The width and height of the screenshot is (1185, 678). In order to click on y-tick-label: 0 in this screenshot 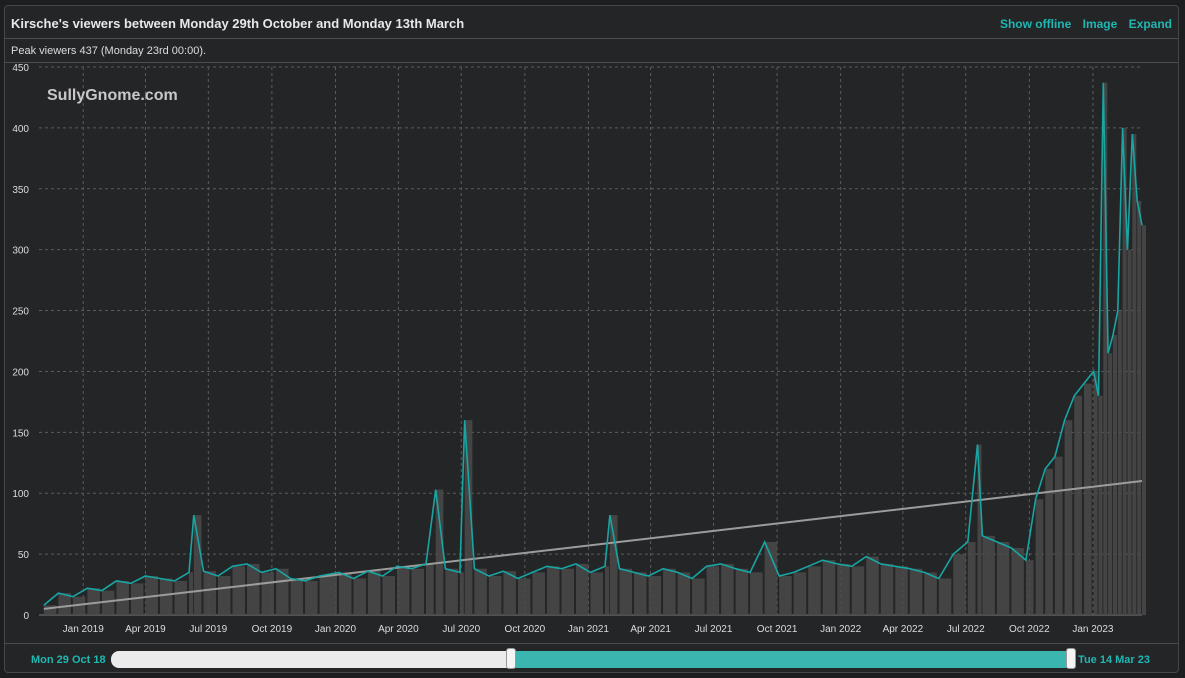, I will do `click(26, 616)`.